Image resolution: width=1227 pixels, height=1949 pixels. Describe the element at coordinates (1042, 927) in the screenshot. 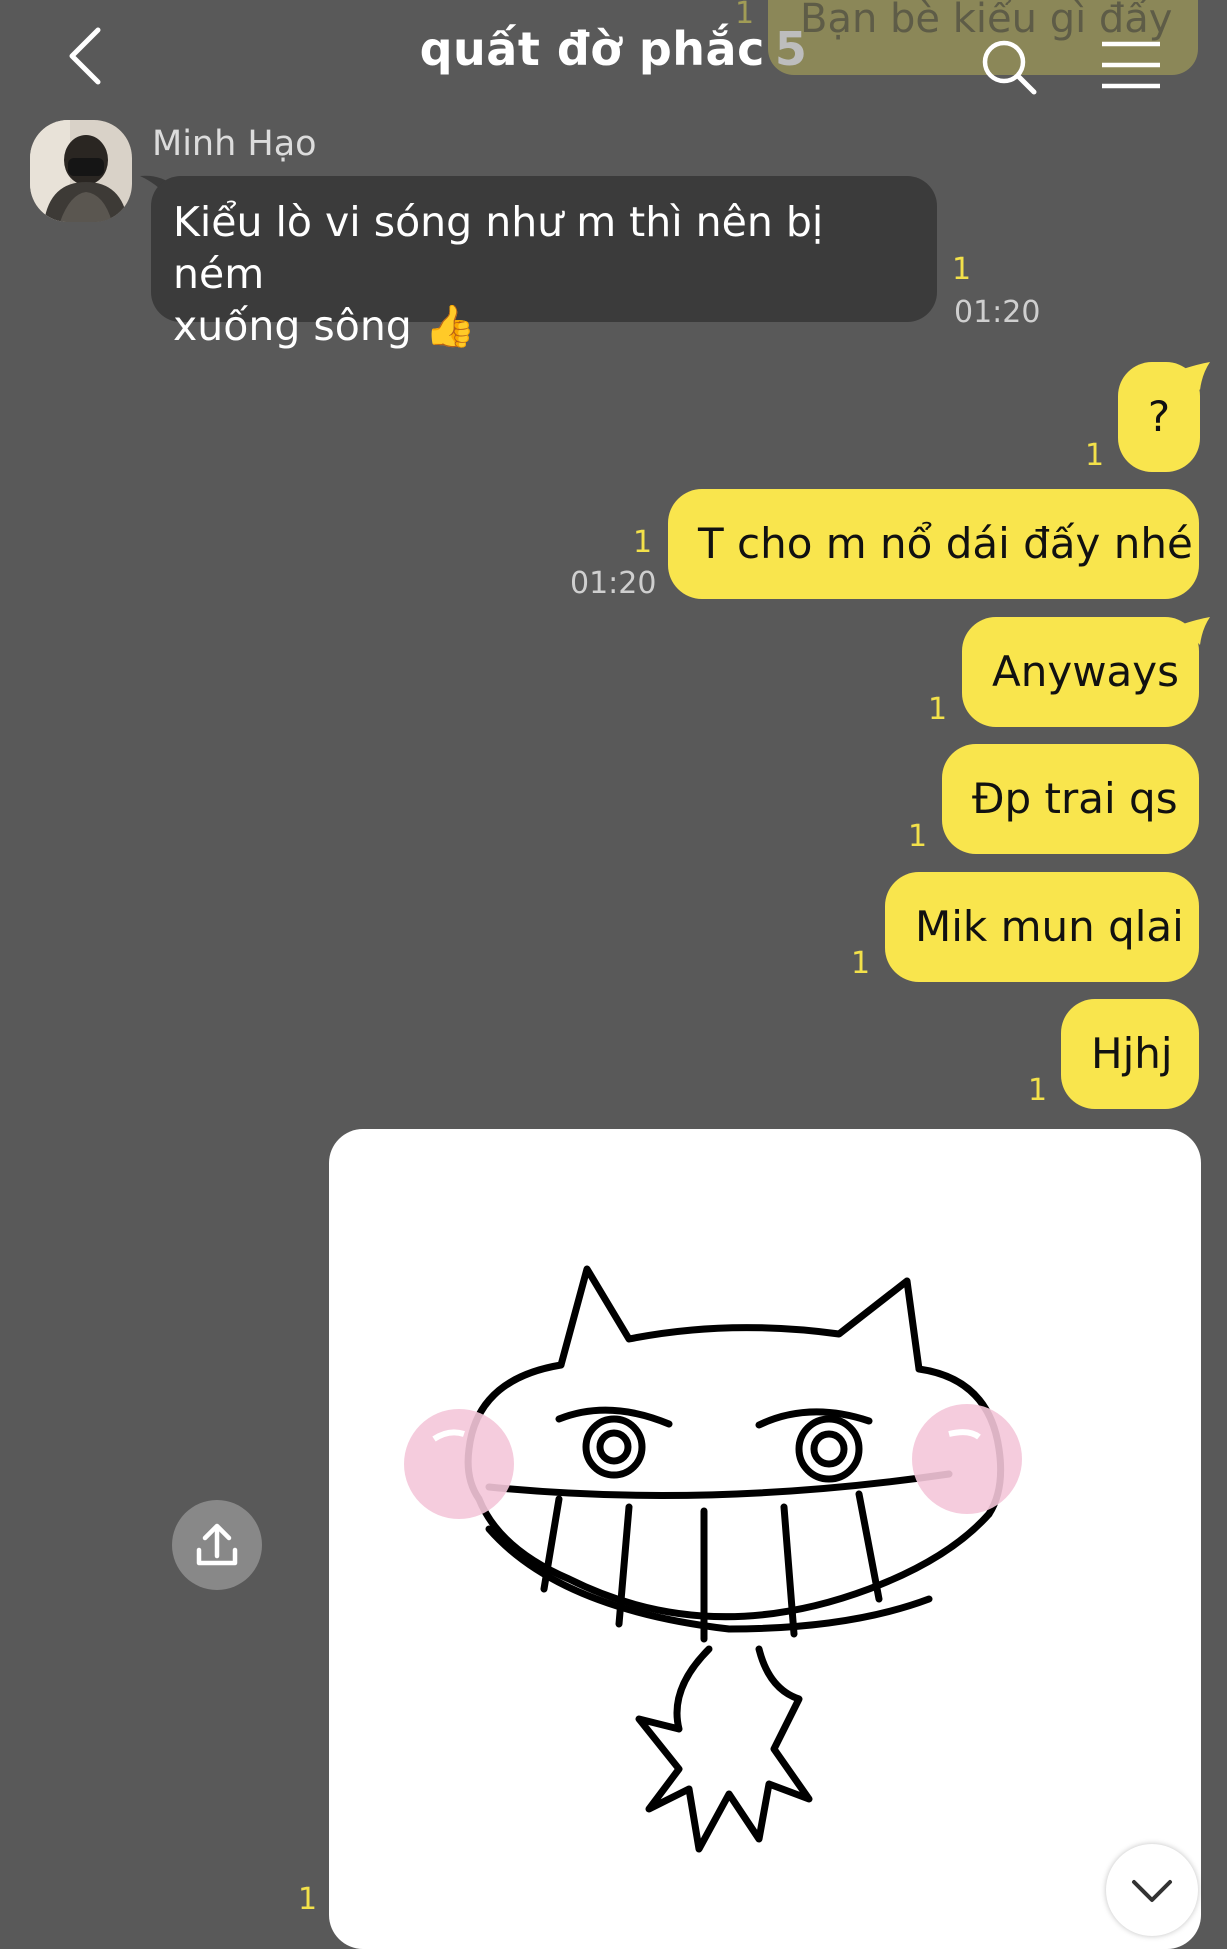

I see `sent-message-bubble: Mik mun qlai` at that location.